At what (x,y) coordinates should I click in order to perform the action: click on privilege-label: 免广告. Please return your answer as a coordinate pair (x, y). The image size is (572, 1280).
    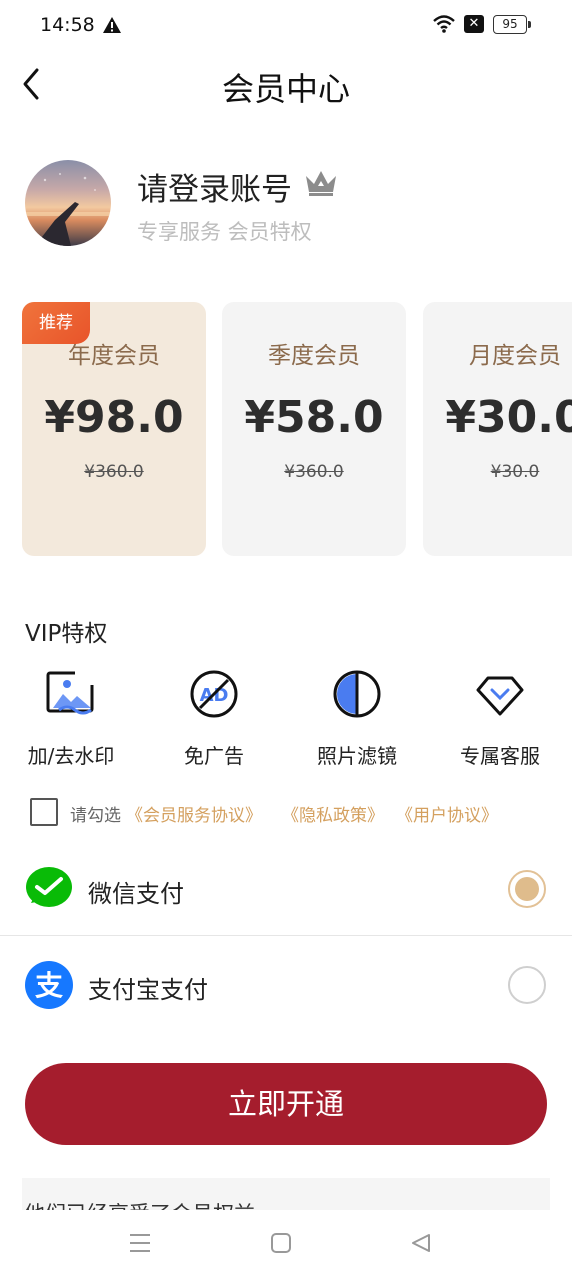
    Looking at the image, I should click on (214, 756).